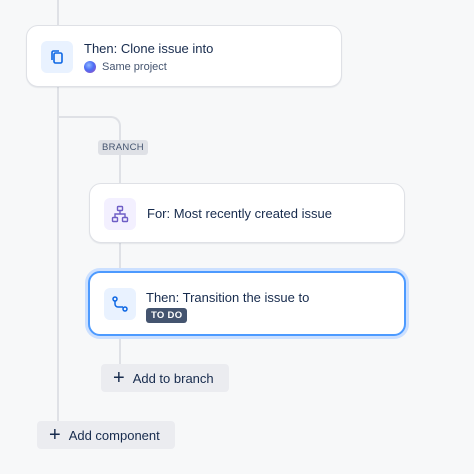  What do you see at coordinates (239, 213) in the screenshot?
I see `for-card-title: For: Most recently created issue` at bounding box center [239, 213].